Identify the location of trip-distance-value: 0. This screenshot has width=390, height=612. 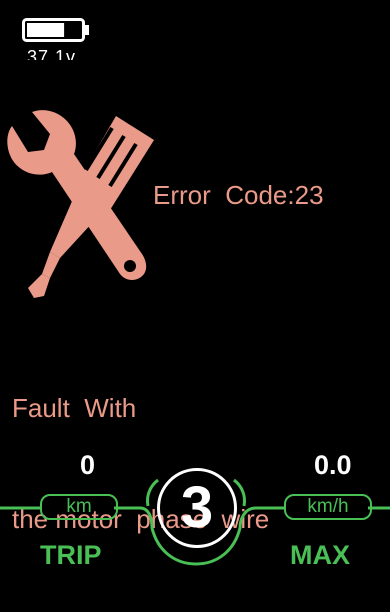
(88, 465).